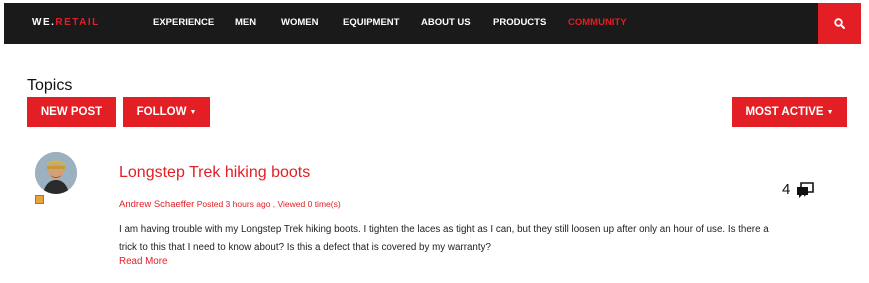 The image size is (869, 283). I want to click on sort-dropdown-button: MOST ACTIVE ▼, so click(789, 112).